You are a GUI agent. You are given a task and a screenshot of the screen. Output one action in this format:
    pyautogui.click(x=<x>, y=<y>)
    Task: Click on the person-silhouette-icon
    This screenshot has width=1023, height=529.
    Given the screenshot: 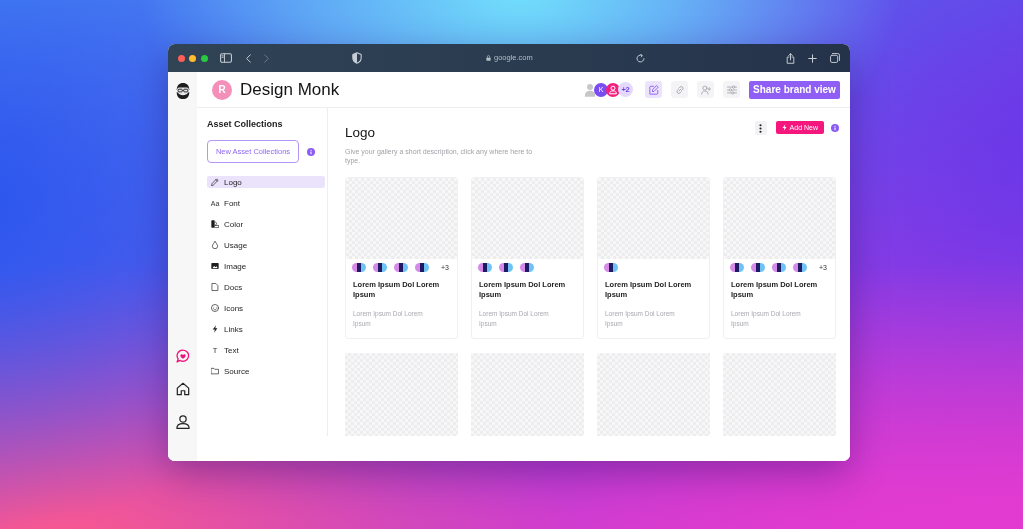 What is the action you would take?
    pyautogui.click(x=590, y=89)
    